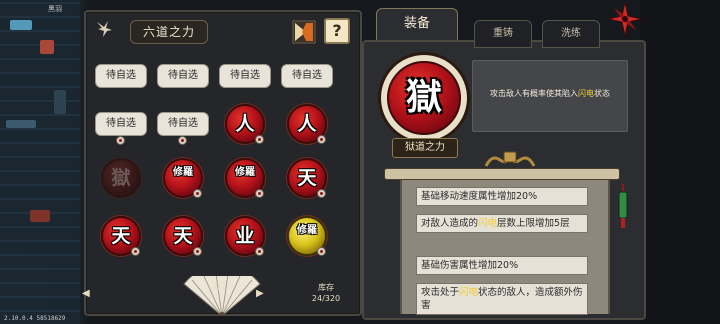 The width and height of the screenshot is (720, 324). What do you see at coordinates (502, 299) in the screenshot?
I see `stat-line: 攻击处于闪电状态的敌人，造成额外伤害` at bounding box center [502, 299].